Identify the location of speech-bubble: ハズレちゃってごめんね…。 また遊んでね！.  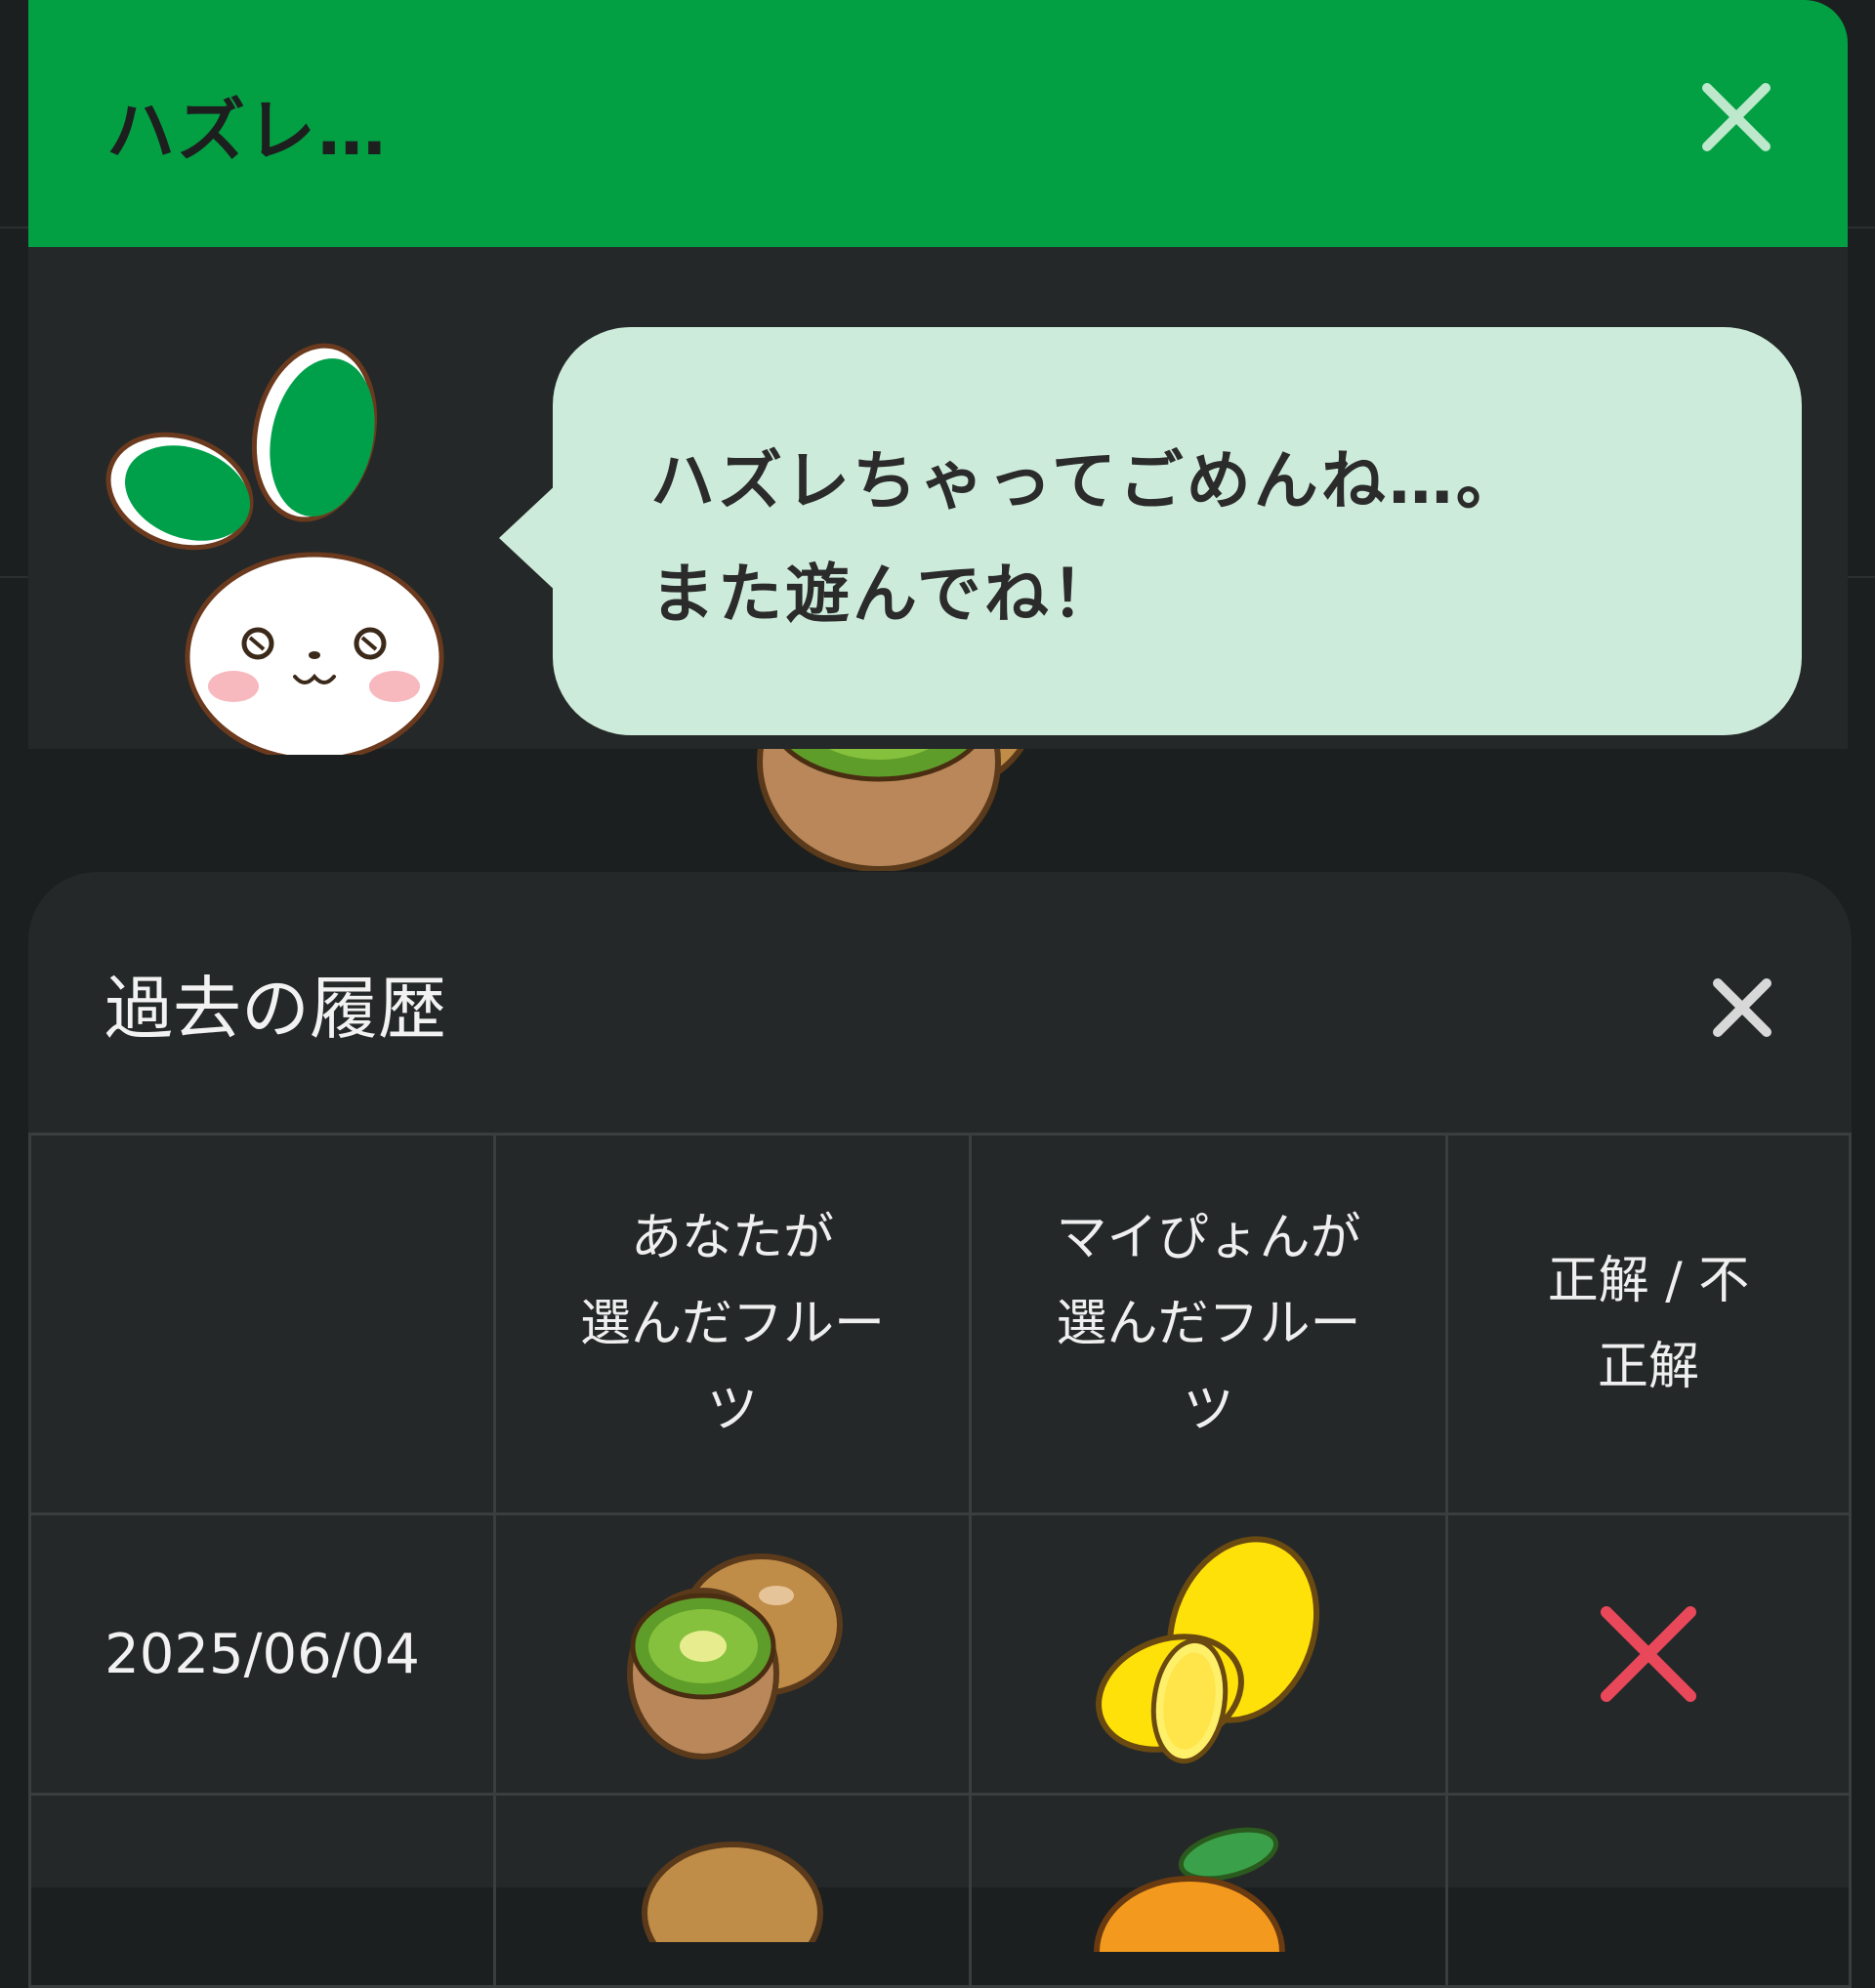
(1177, 531).